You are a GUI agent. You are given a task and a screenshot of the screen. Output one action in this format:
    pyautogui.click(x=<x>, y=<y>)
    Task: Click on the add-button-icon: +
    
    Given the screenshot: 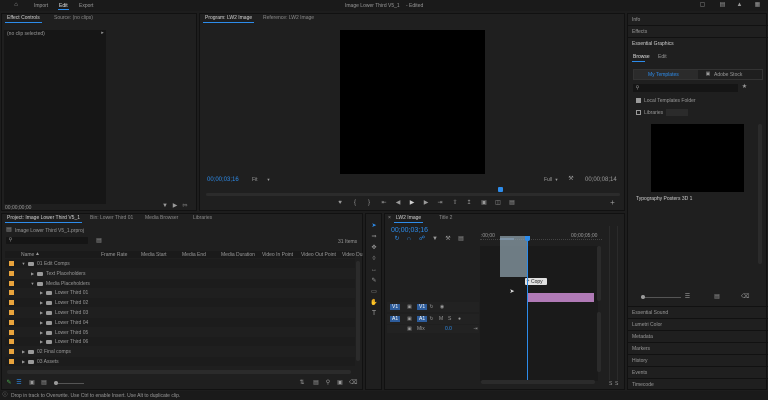 What is the action you would take?
    pyautogui.click(x=612, y=203)
    